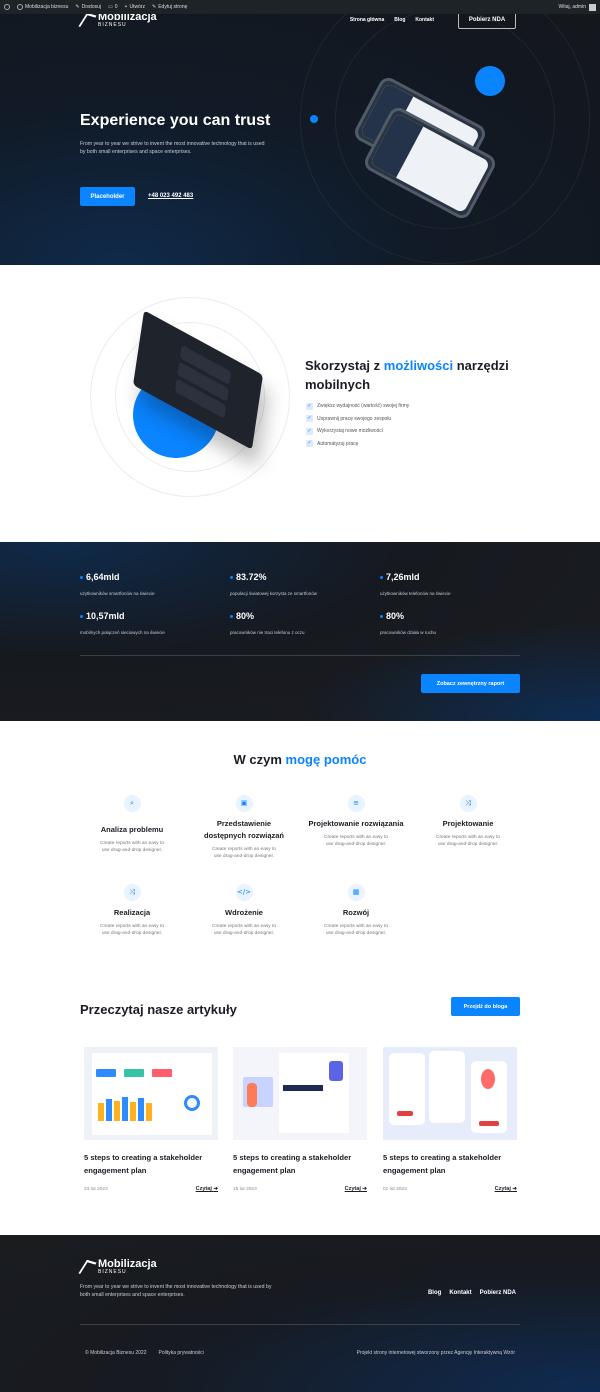  I want to click on flow-icon: ⤨, so click(468, 803).